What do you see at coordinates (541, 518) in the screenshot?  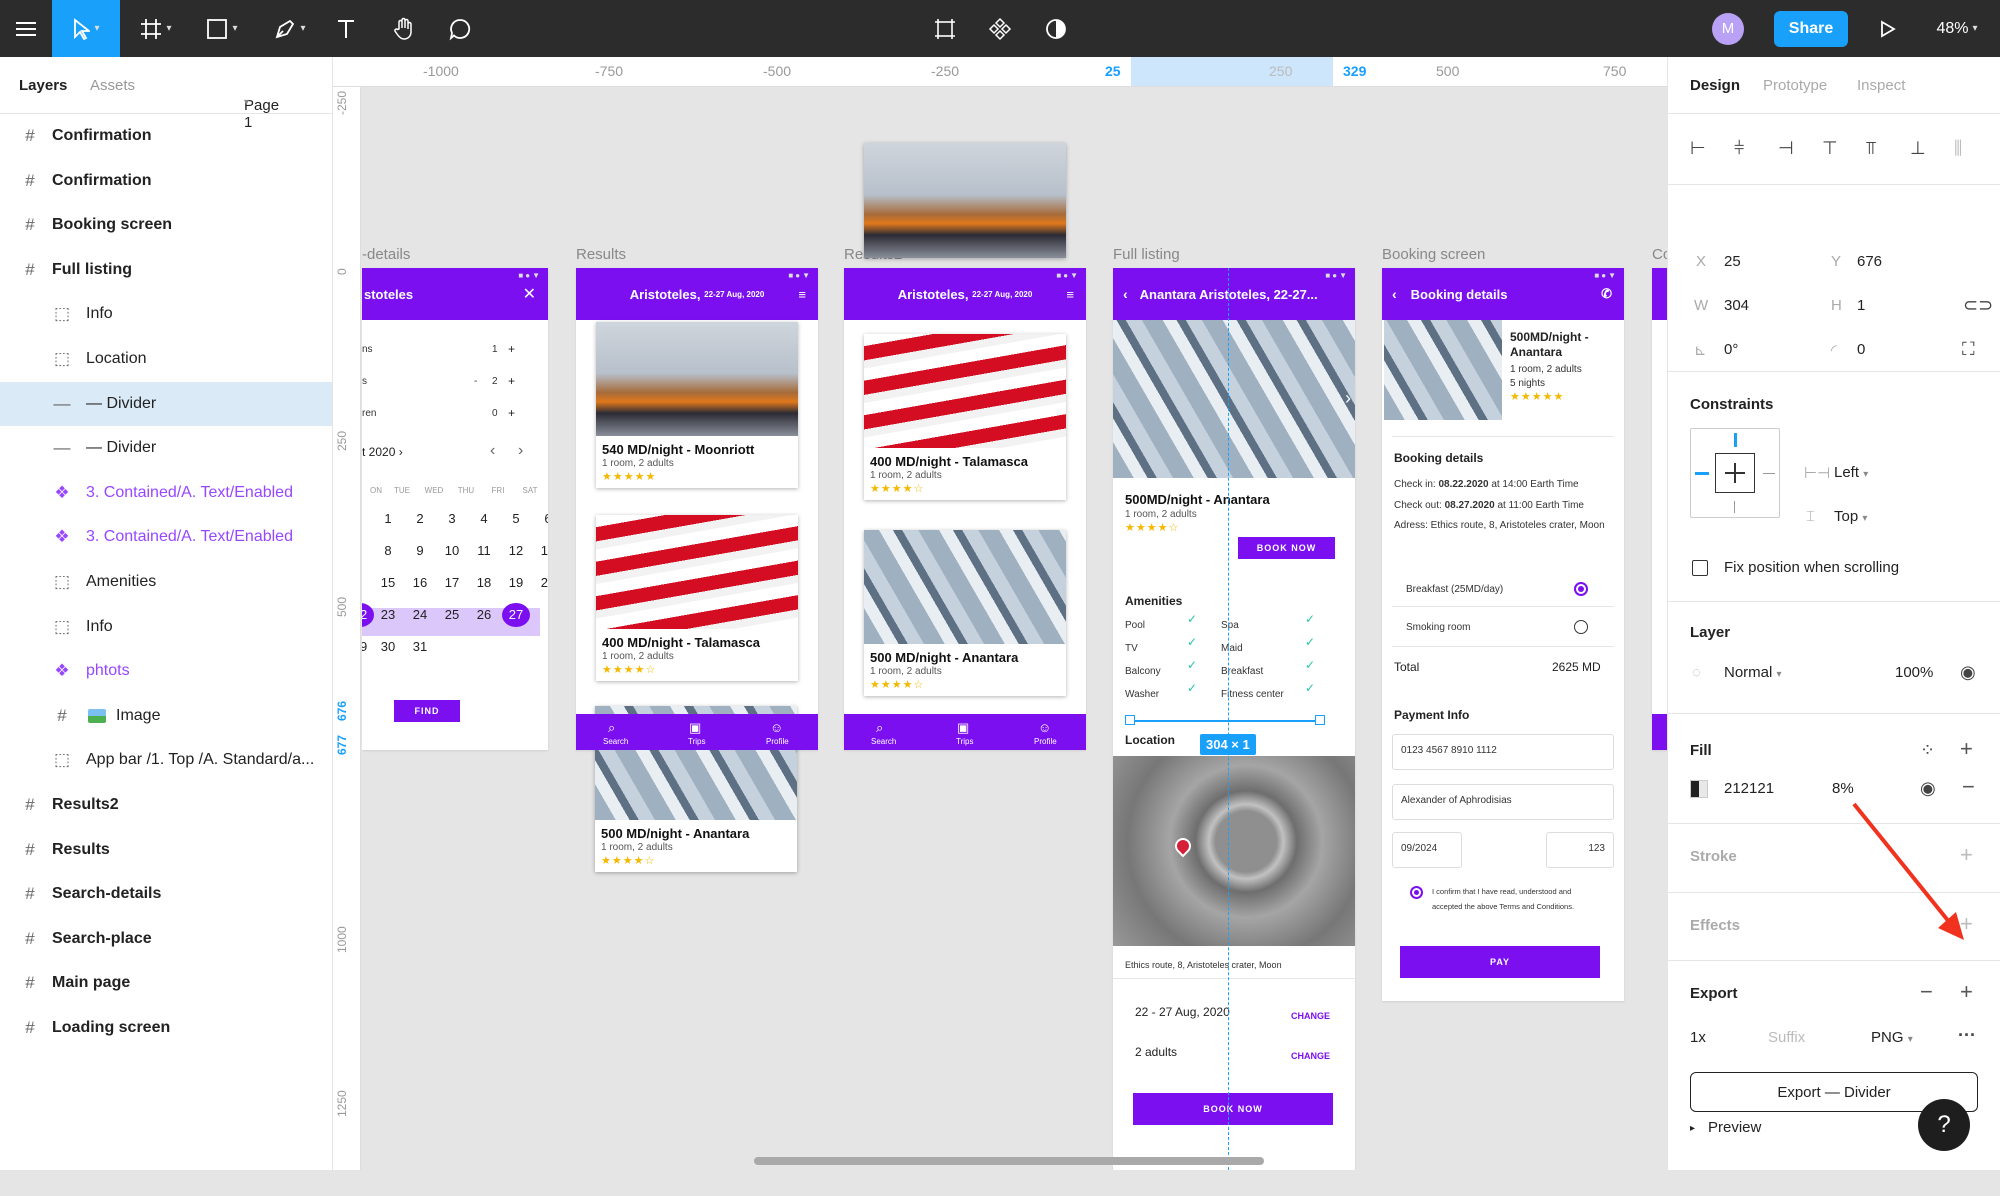 I see `calendar-day: 6` at bounding box center [541, 518].